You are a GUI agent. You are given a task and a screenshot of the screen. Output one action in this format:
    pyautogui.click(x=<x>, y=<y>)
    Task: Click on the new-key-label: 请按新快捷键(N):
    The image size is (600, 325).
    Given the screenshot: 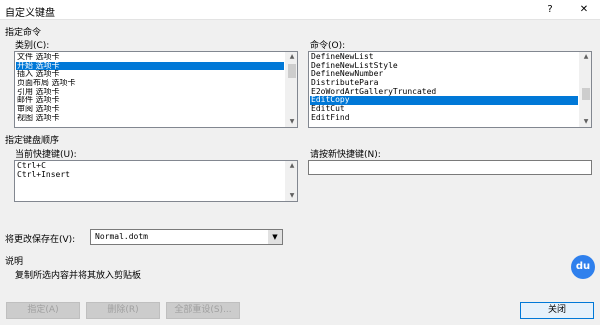 What is the action you would take?
    pyautogui.click(x=345, y=155)
    